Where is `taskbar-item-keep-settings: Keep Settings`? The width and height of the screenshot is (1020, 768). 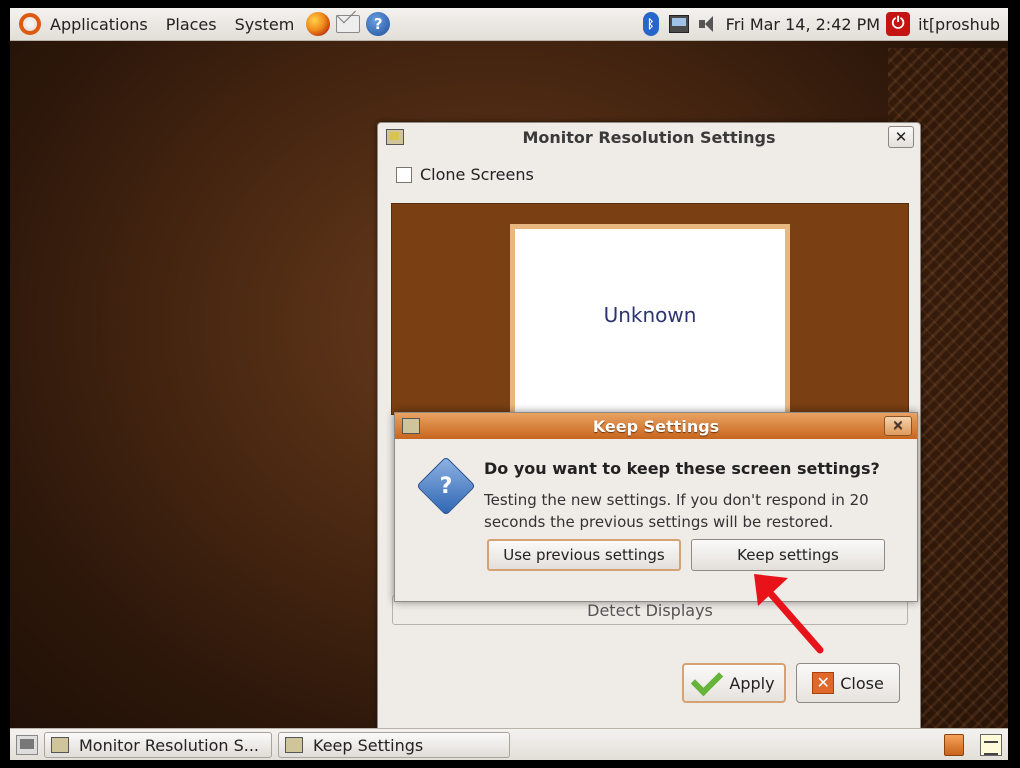
taskbar-item-keep-settings: Keep Settings is located at coordinates (394, 745).